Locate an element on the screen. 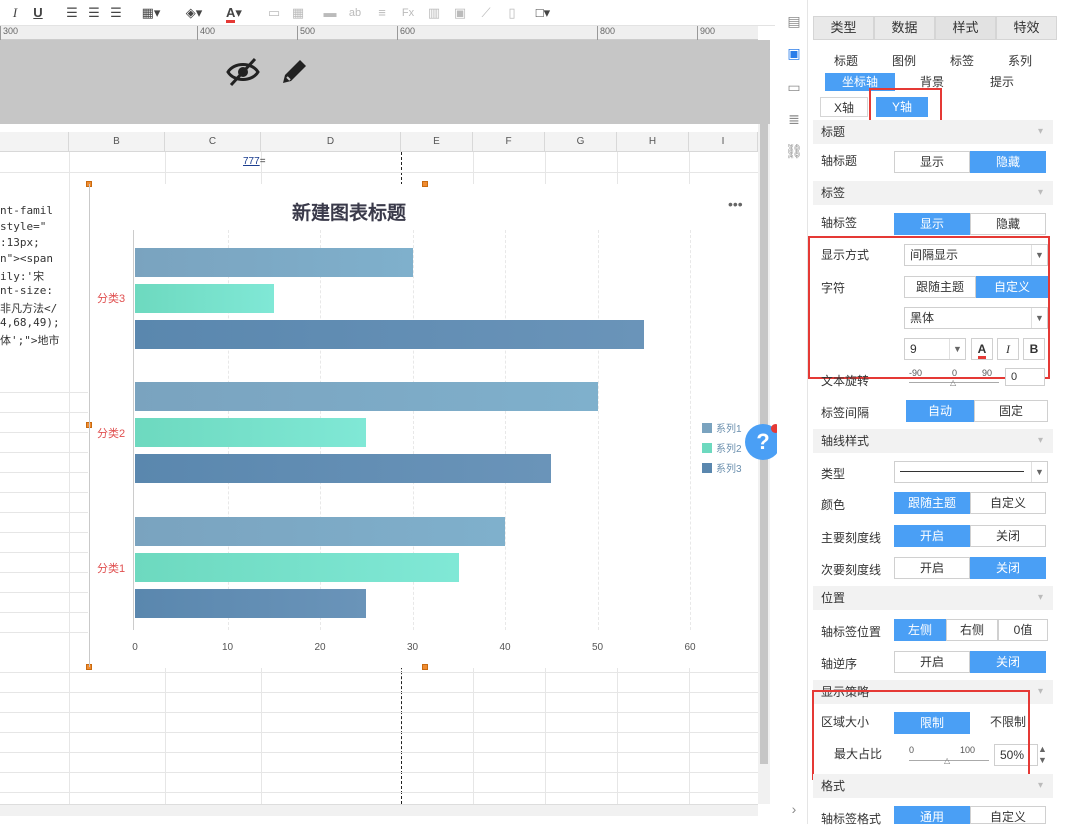  section-position: 位置 is located at coordinates (933, 598).